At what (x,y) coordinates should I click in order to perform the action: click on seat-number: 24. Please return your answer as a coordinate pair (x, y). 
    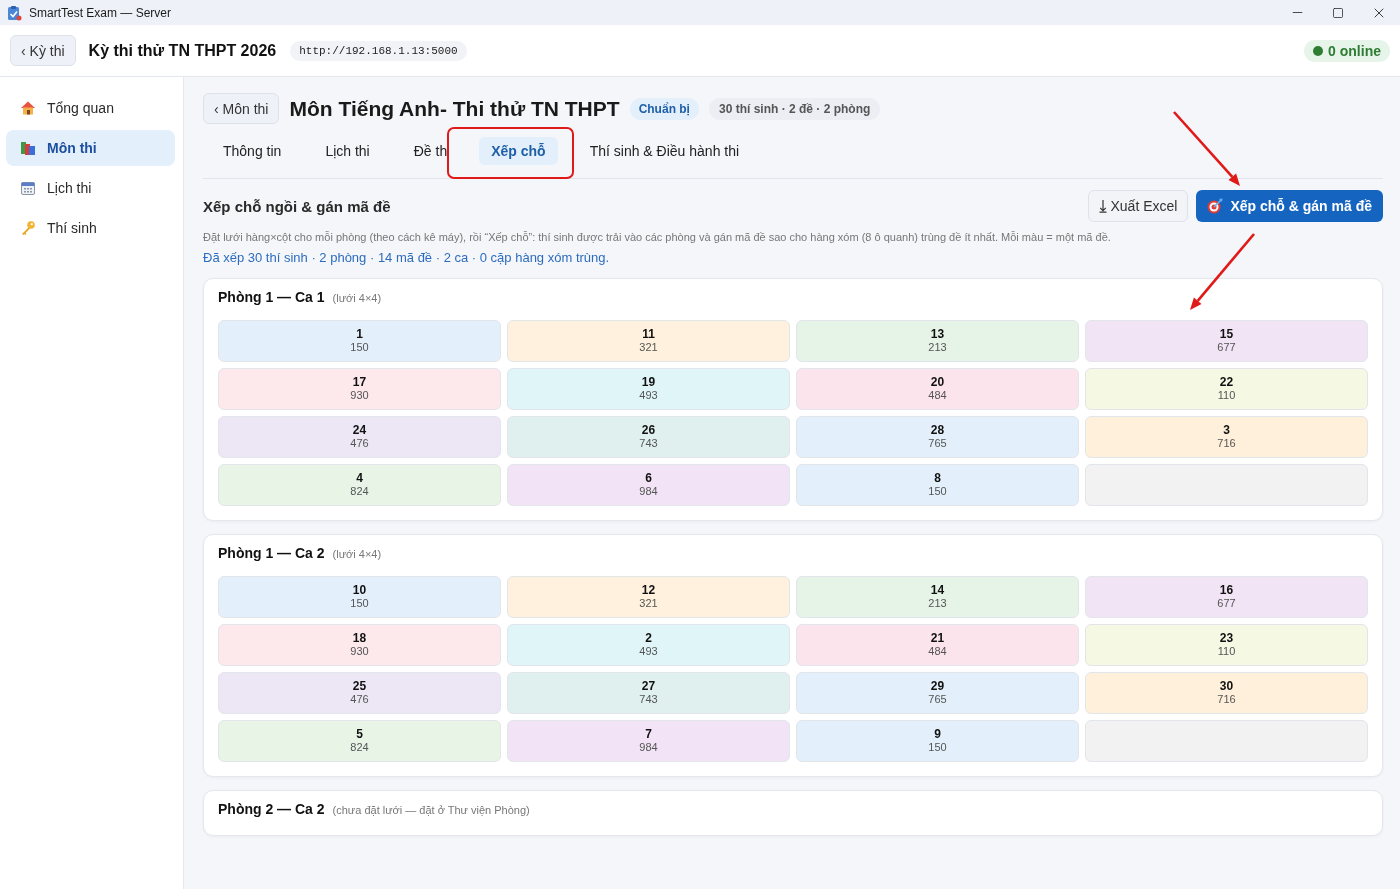
    Looking at the image, I should click on (359, 430).